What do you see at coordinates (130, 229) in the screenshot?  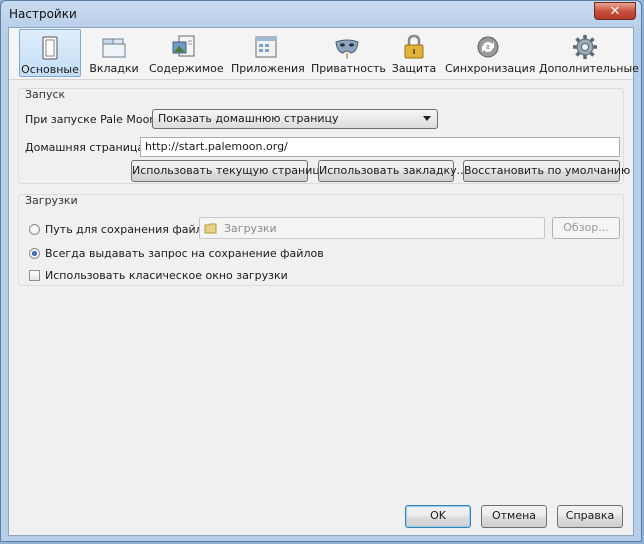 I see `save-path-label: Путь для сохранения файлов` at bounding box center [130, 229].